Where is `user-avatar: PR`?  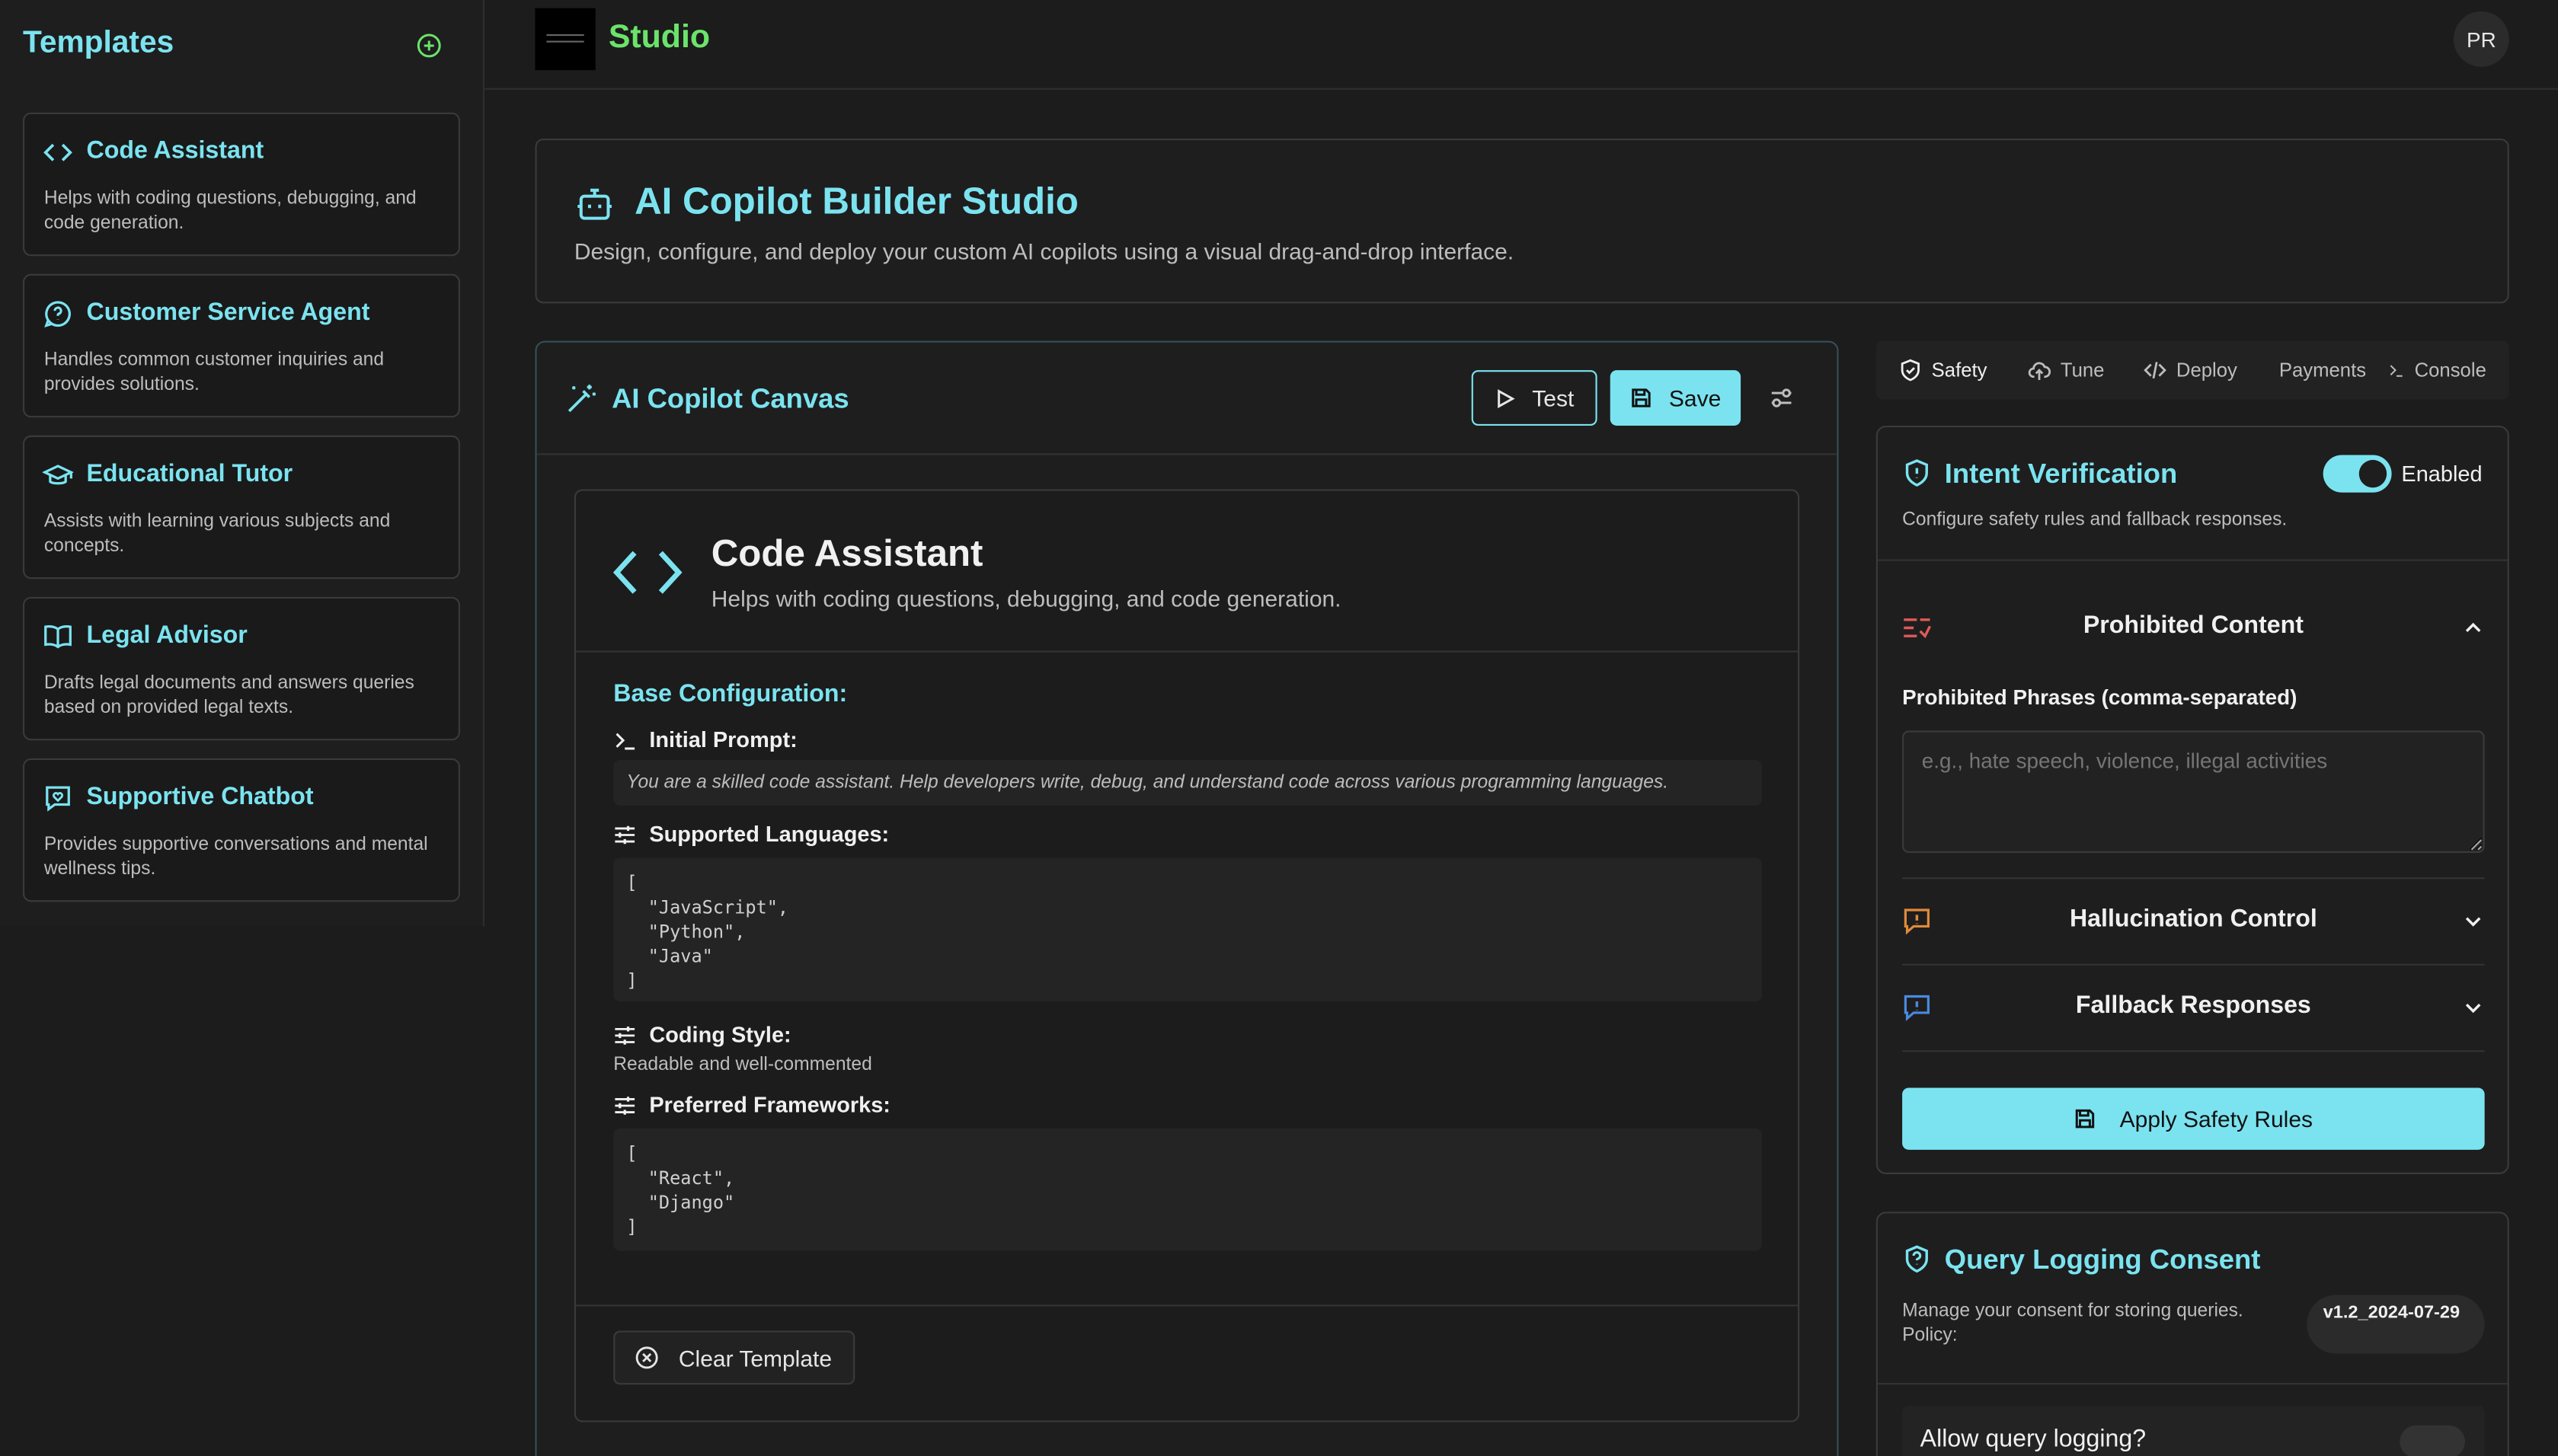
user-avatar: PR is located at coordinates (2481, 39).